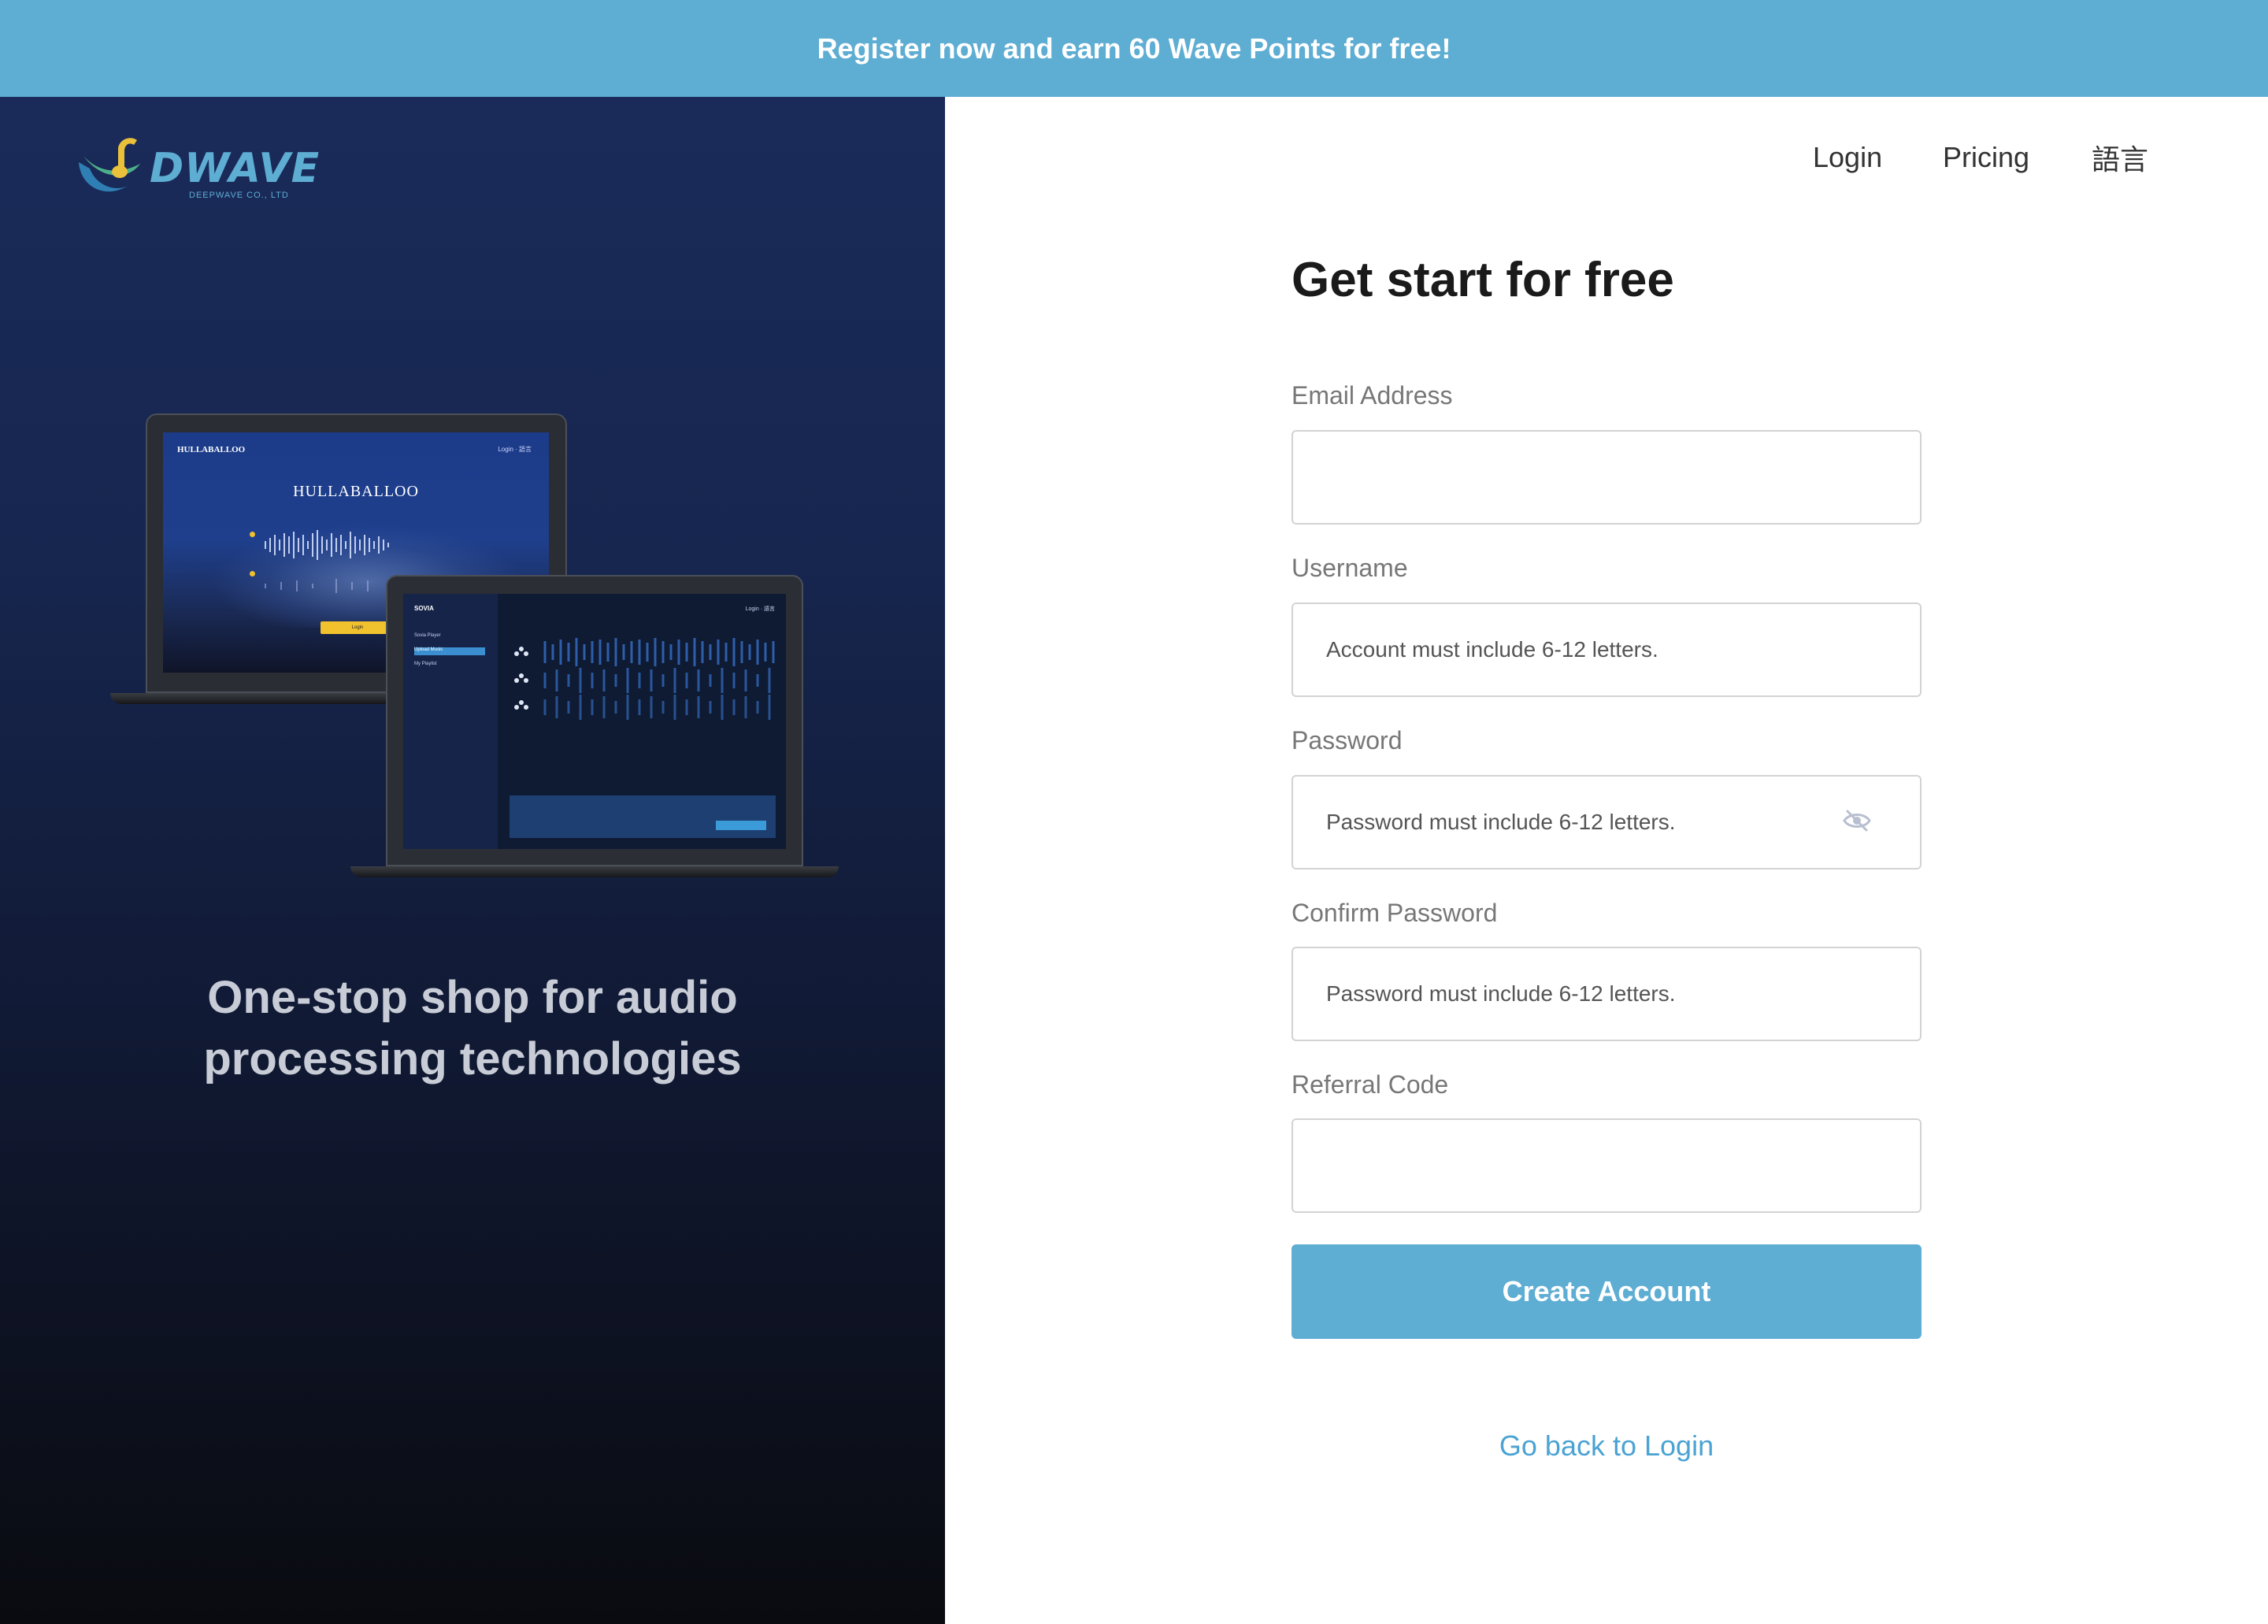  I want to click on mockup-brand: HULLABALLOO, so click(211, 449).